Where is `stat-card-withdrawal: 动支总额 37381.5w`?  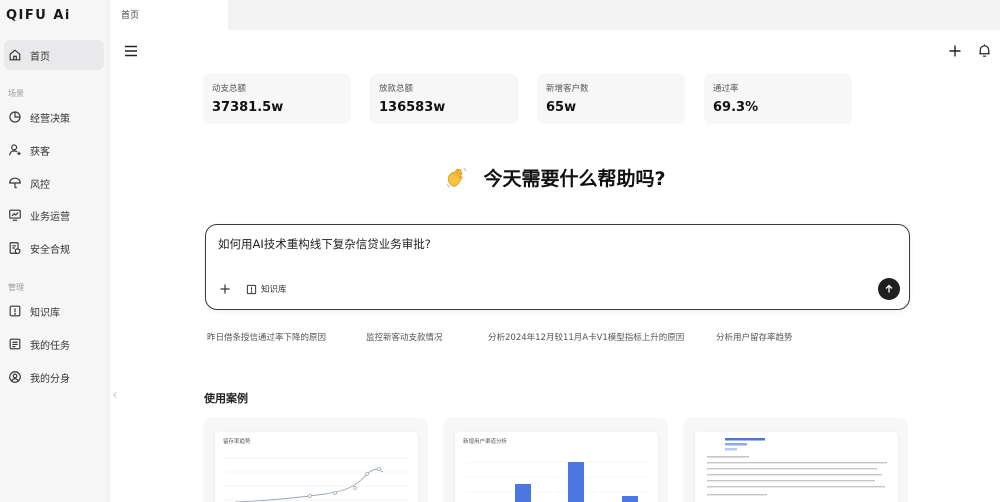
stat-card-withdrawal: 动支总额 37381.5w is located at coordinates (277, 99).